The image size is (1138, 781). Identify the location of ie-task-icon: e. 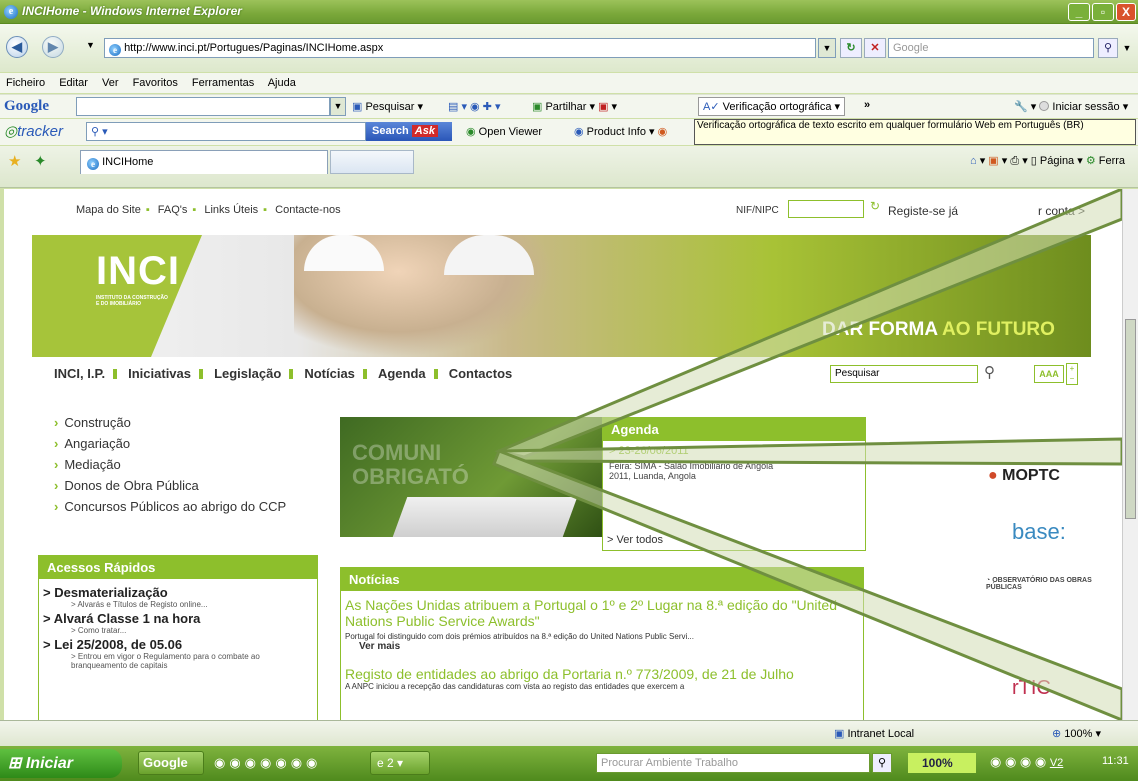
(380, 763).